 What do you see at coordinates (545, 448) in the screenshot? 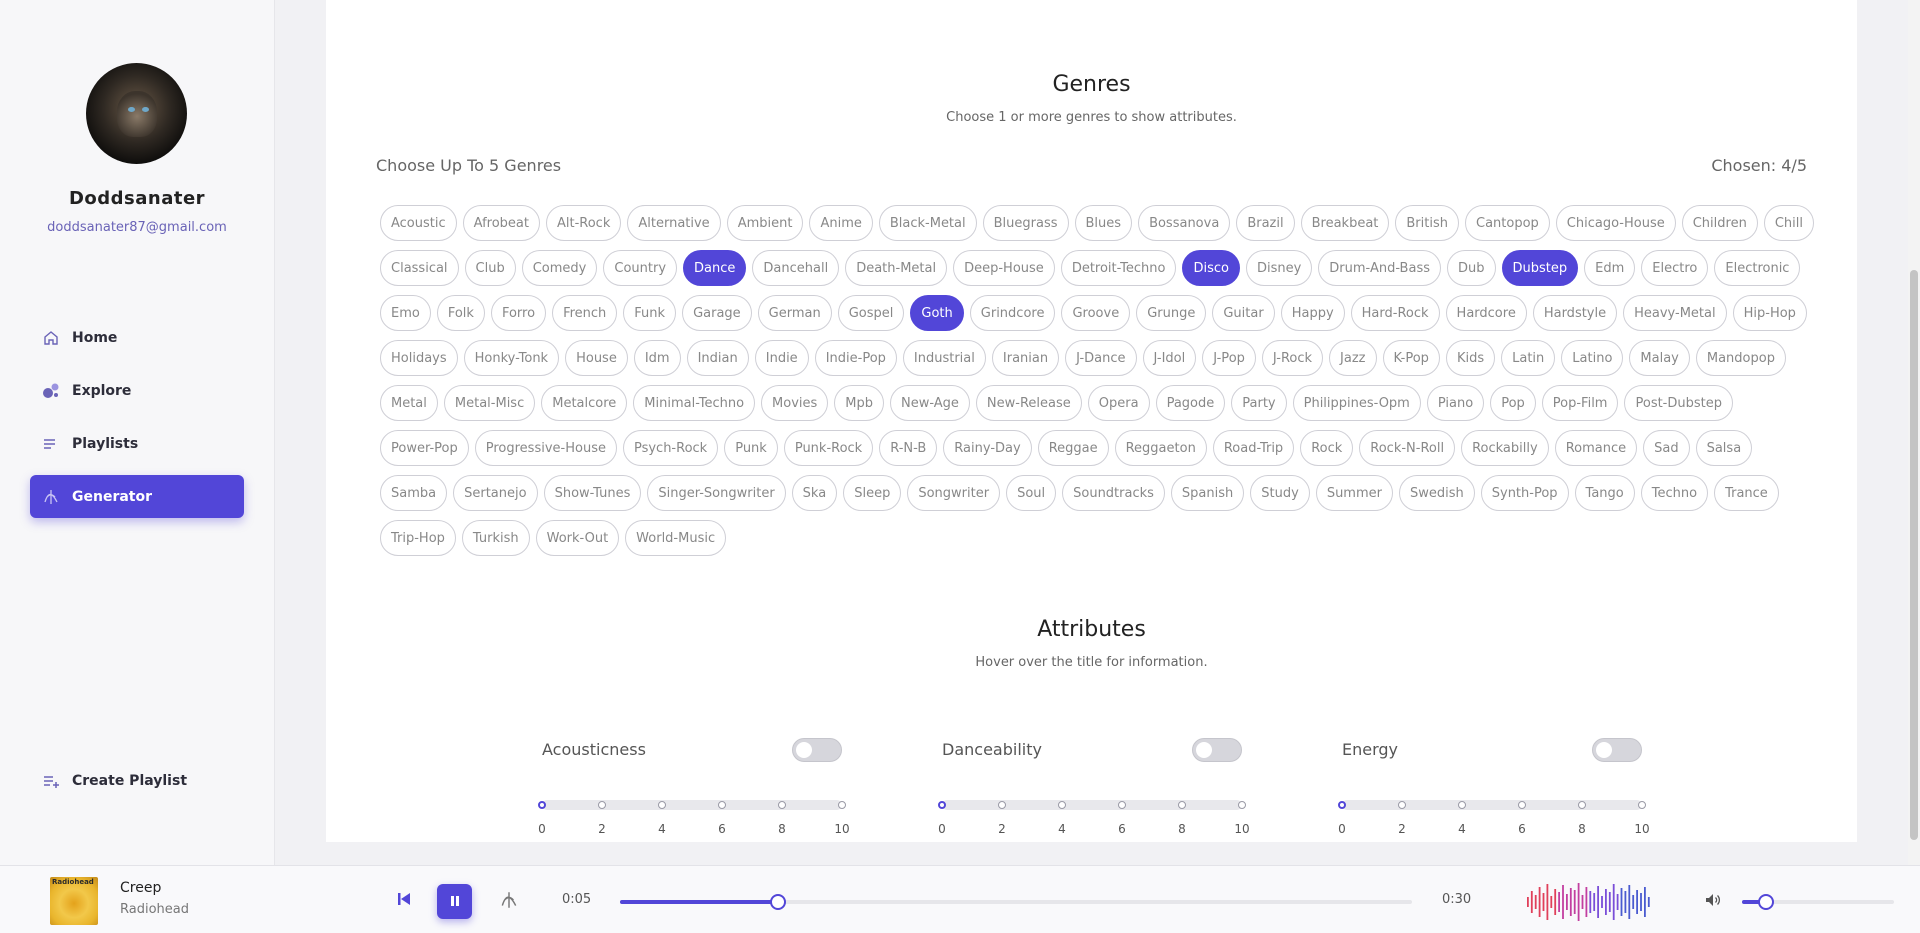
I see `genre-chip: Progressive-House` at bounding box center [545, 448].